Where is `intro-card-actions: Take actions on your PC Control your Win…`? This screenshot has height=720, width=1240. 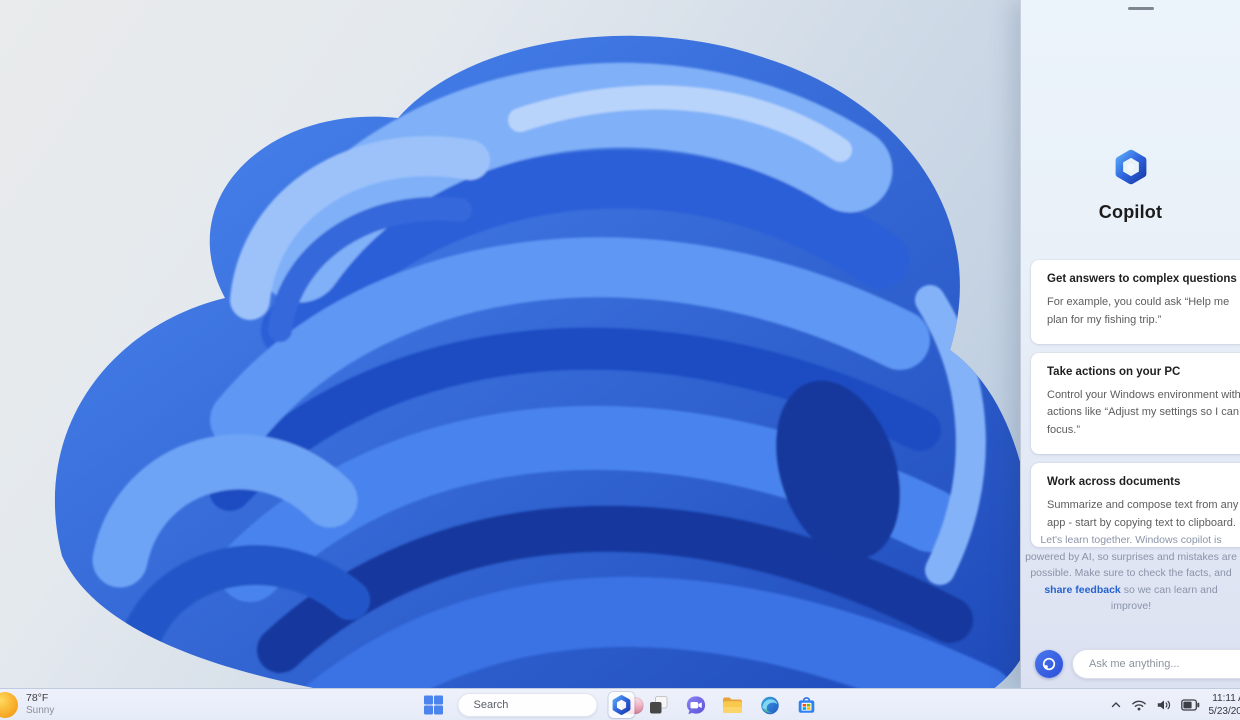 intro-card-actions: Take actions on your PC Control your Win… is located at coordinates (1135, 403).